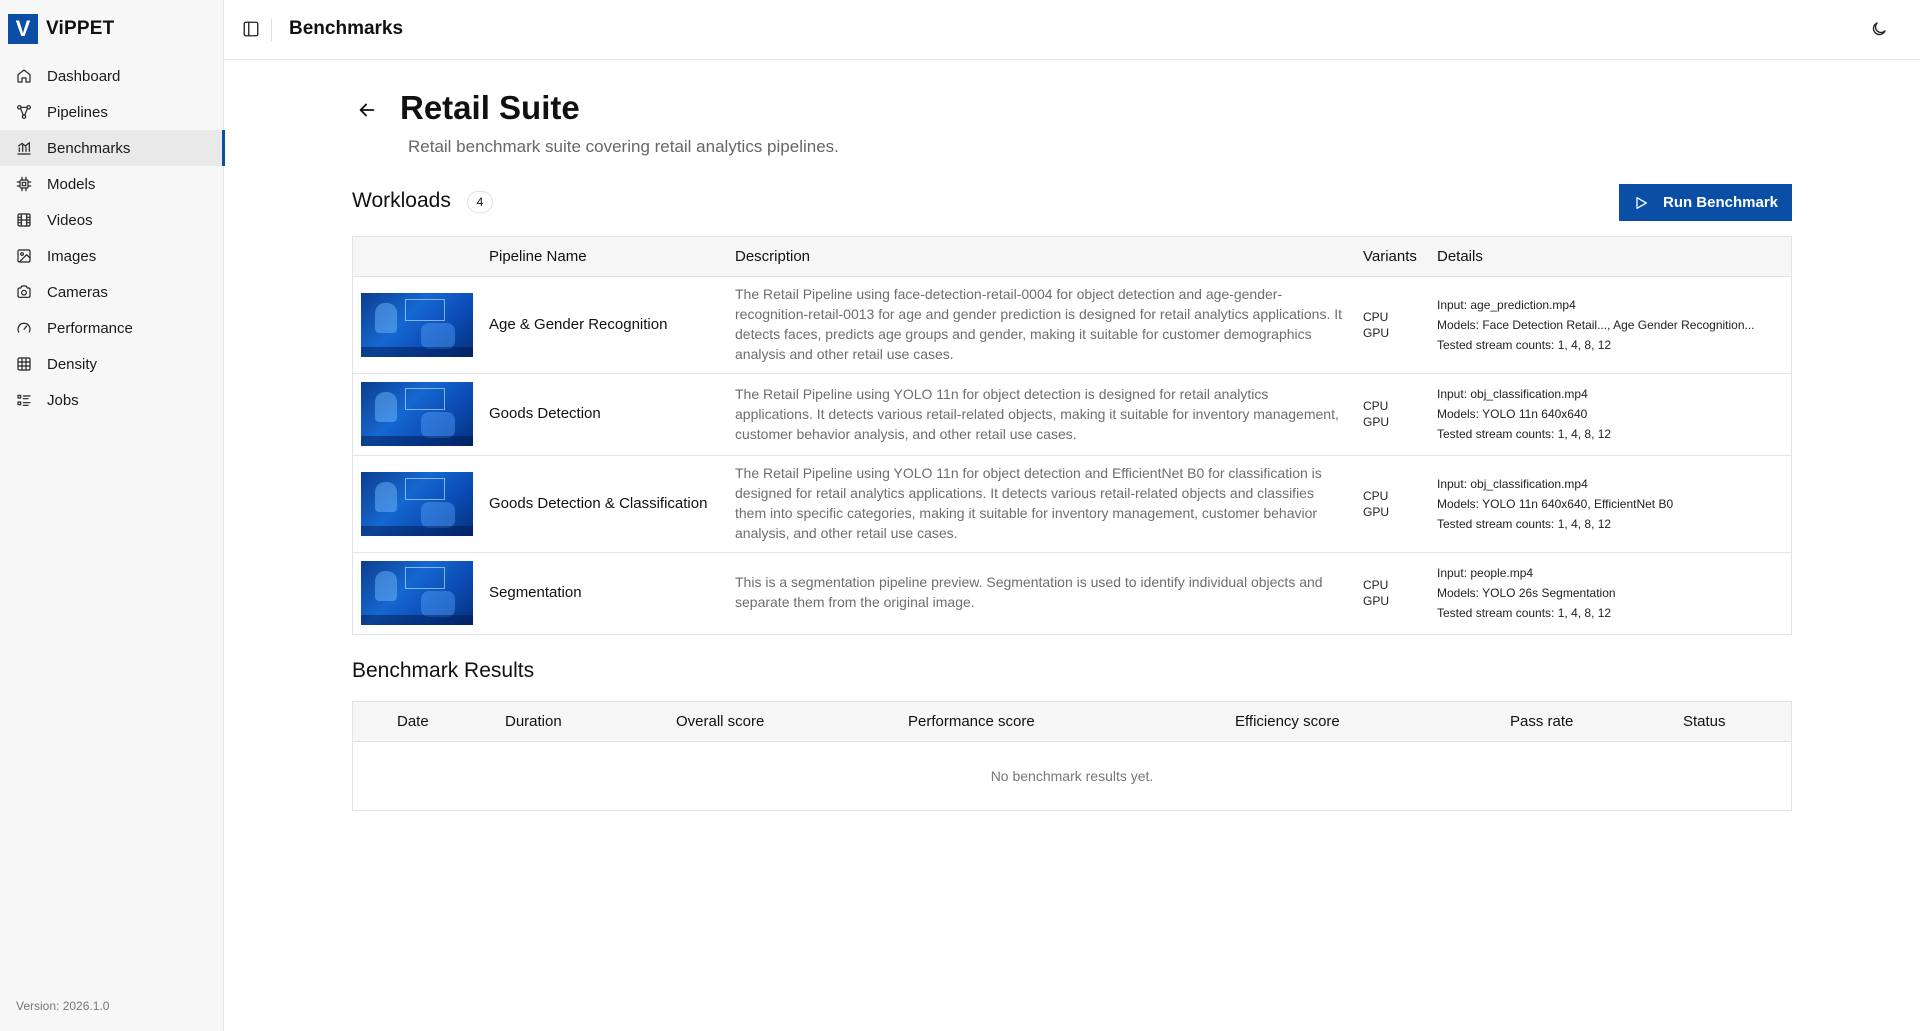  Describe the element at coordinates (252, 30) in the screenshot. I see `sidebar-toggle-icon` at that location.